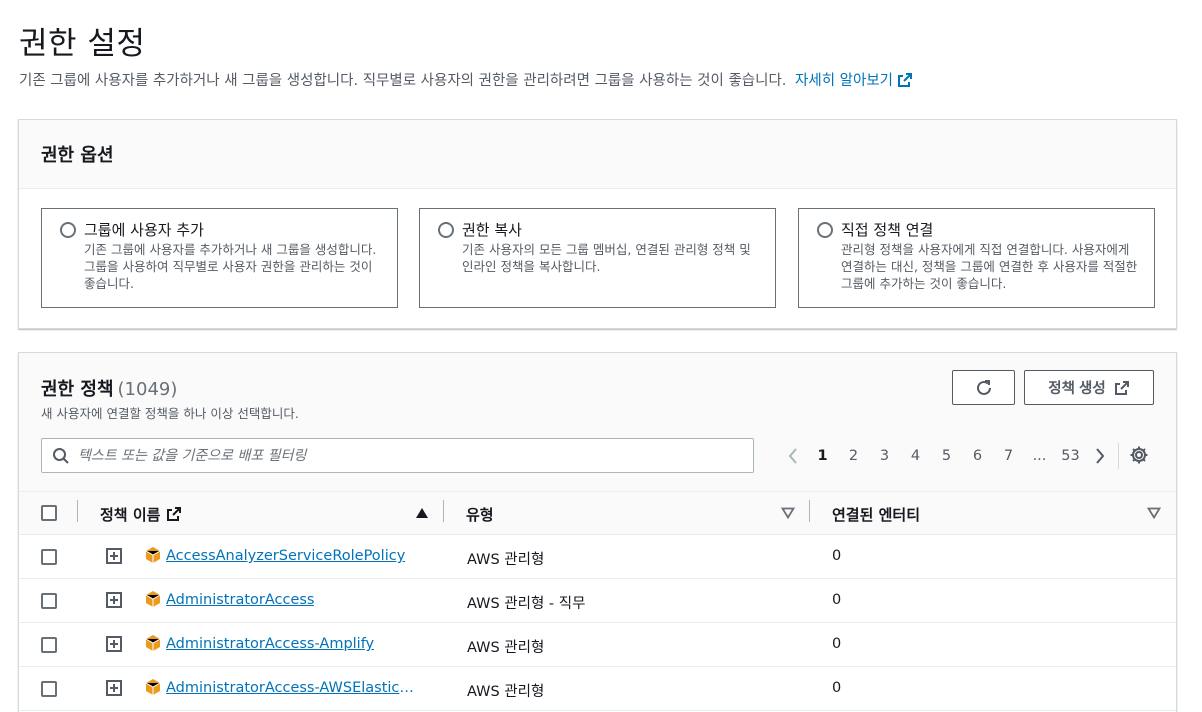 The width and height of the screenshot is (1202, 712). Describe the element at coordinates (170, 413) in the screenshot. I see `policies-subtitle: 새 사용자에 연결할 정책을 하나 이상 선택합니다.` at that location.